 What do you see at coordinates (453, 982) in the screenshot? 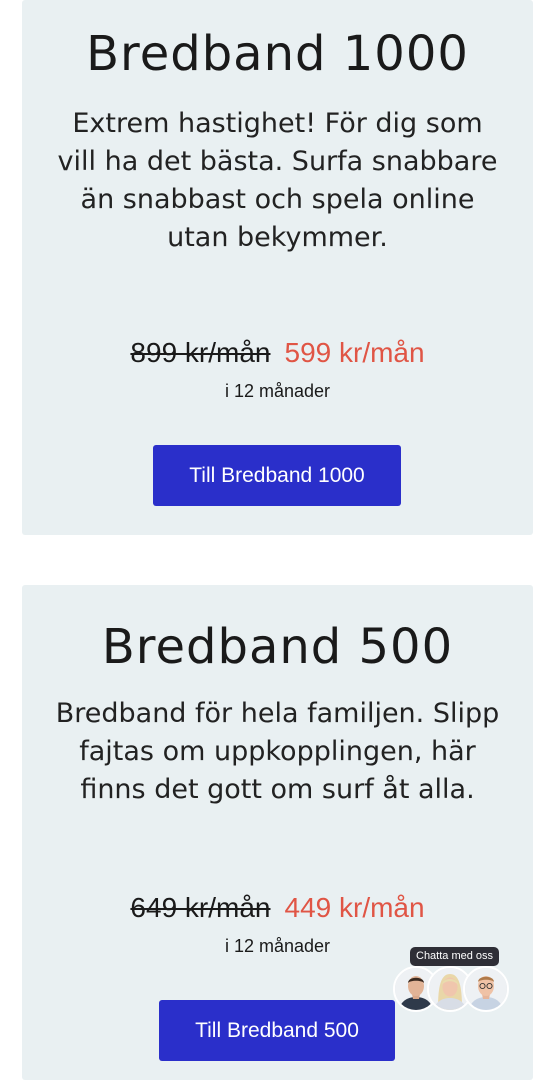
I see `chat-widget: Chatta med oss` at bounding box center [453, 982].